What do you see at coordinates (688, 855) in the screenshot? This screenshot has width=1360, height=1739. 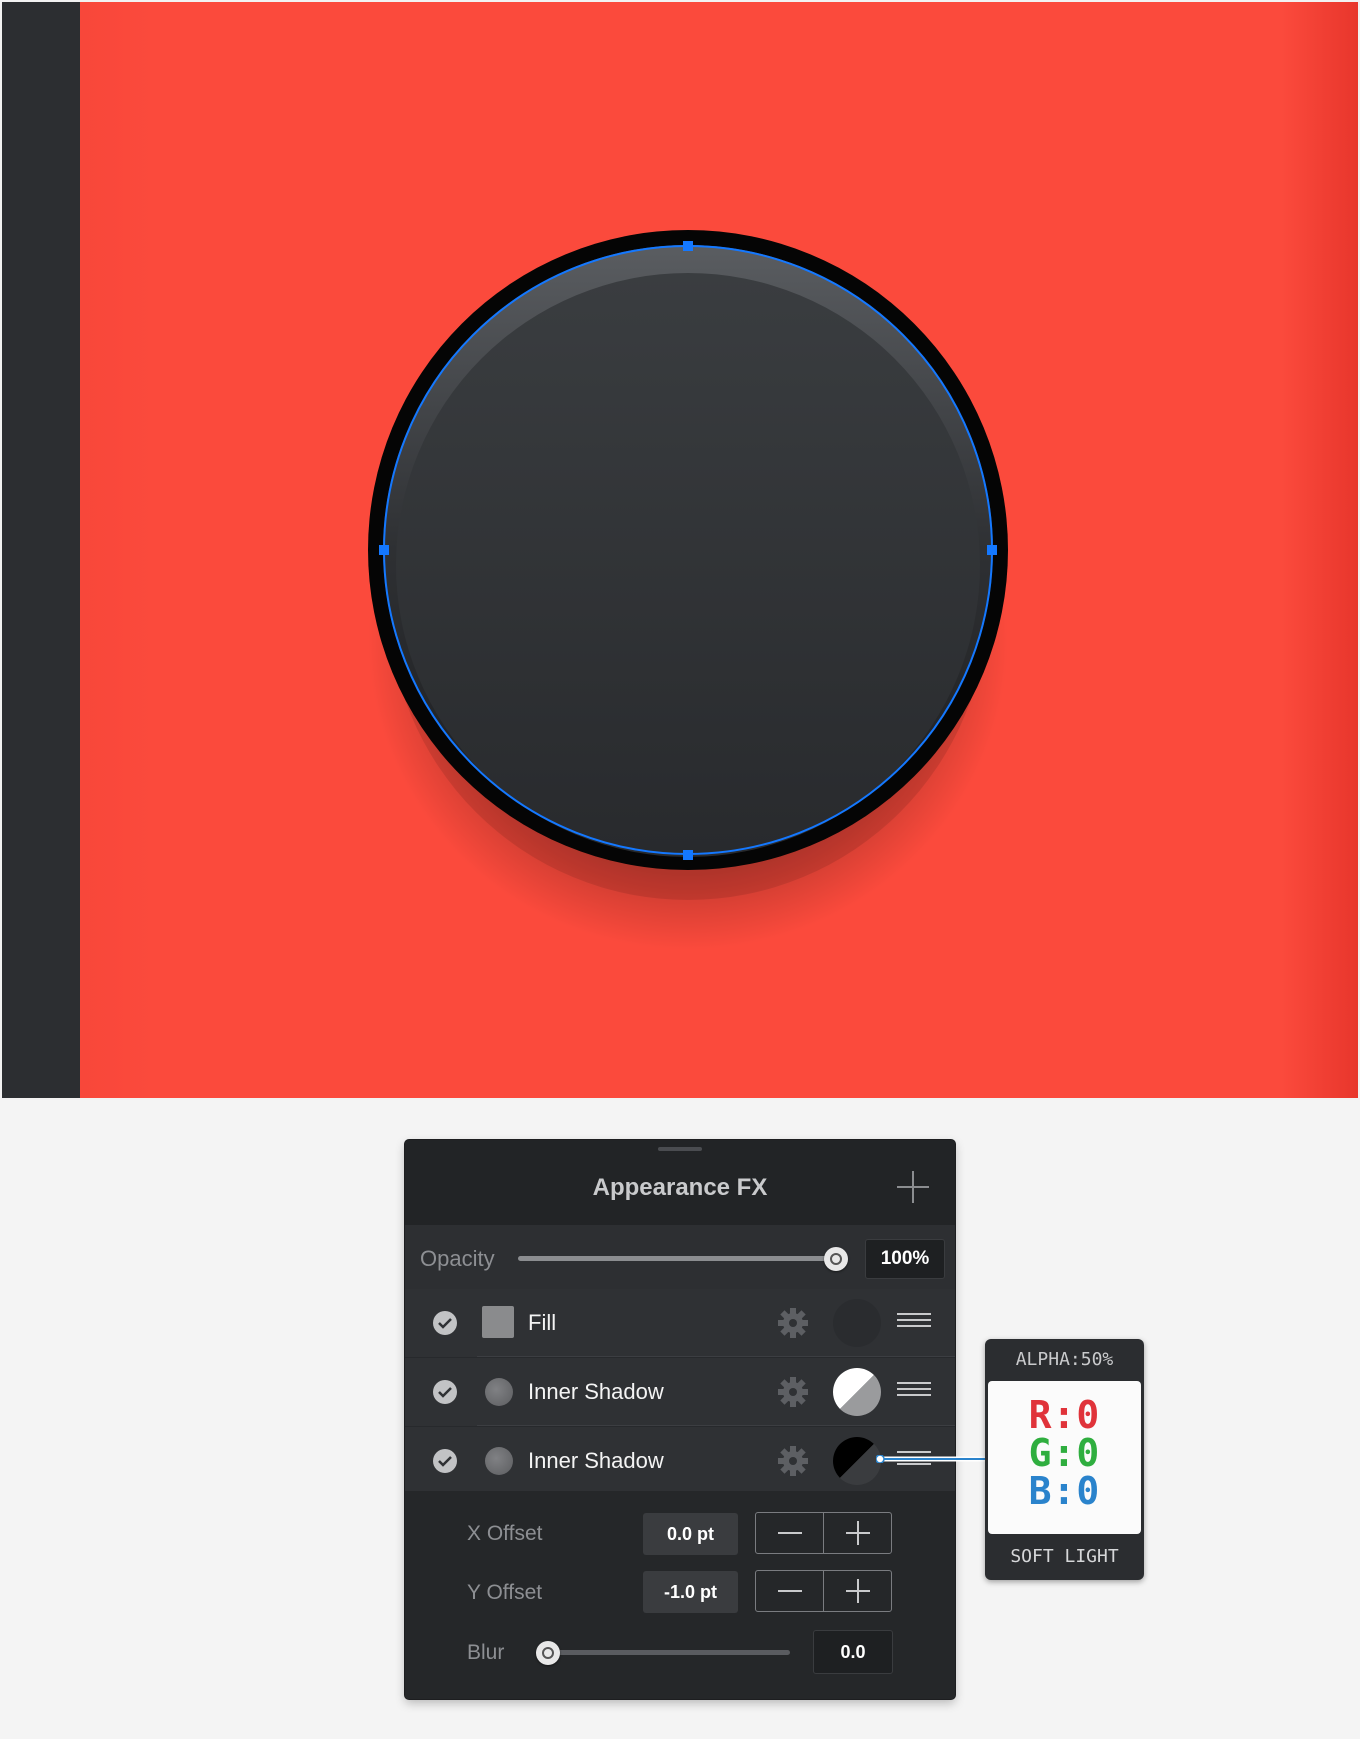 I see `selection-handle-bottom` at bounding box center [688, 855].